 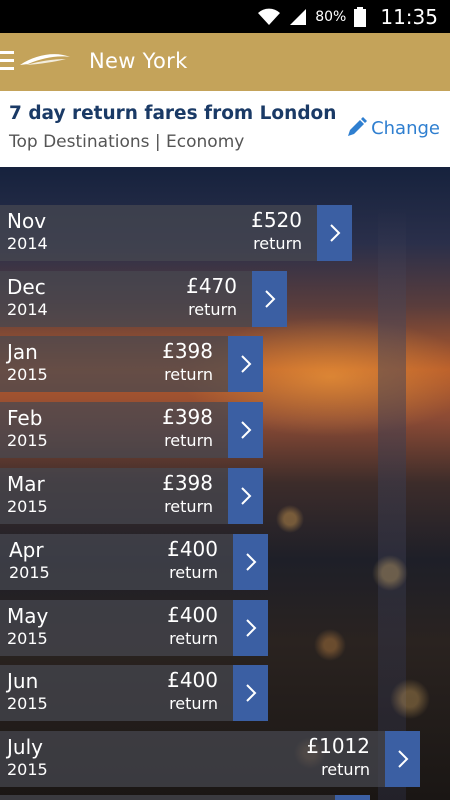 What do you see at coordinates (358, 126) in the screenshot?
I see `pencil-icon` at bounding box center [358, 126].